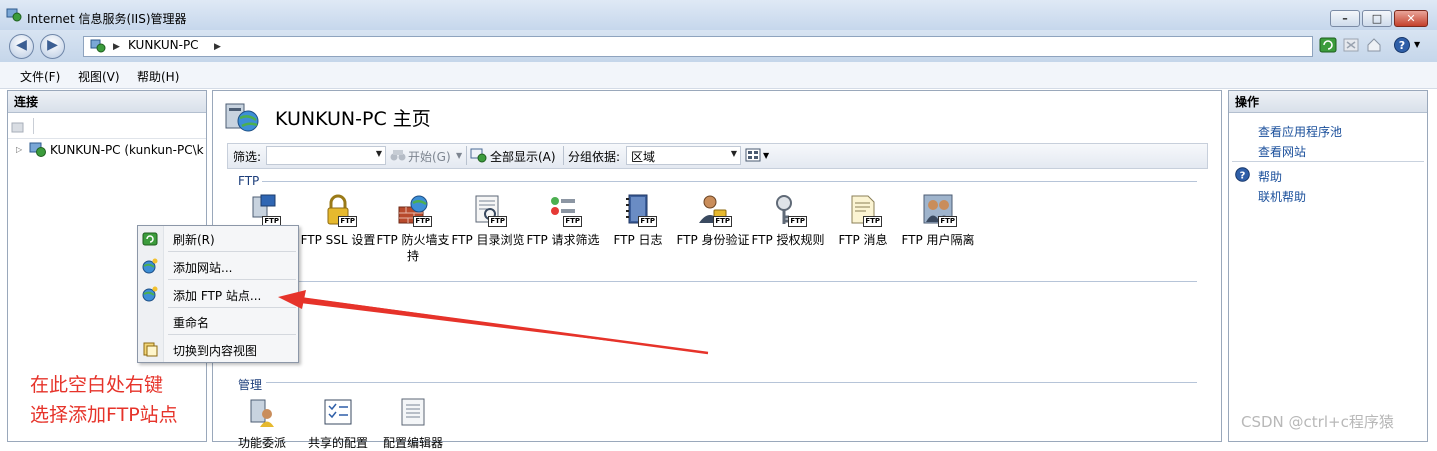 The width and height of the screenshot is (1437, 451). Describe the element at coordinates (158, 76) in the screenshot. I see `menu-help: 帮助(H)` at that location.